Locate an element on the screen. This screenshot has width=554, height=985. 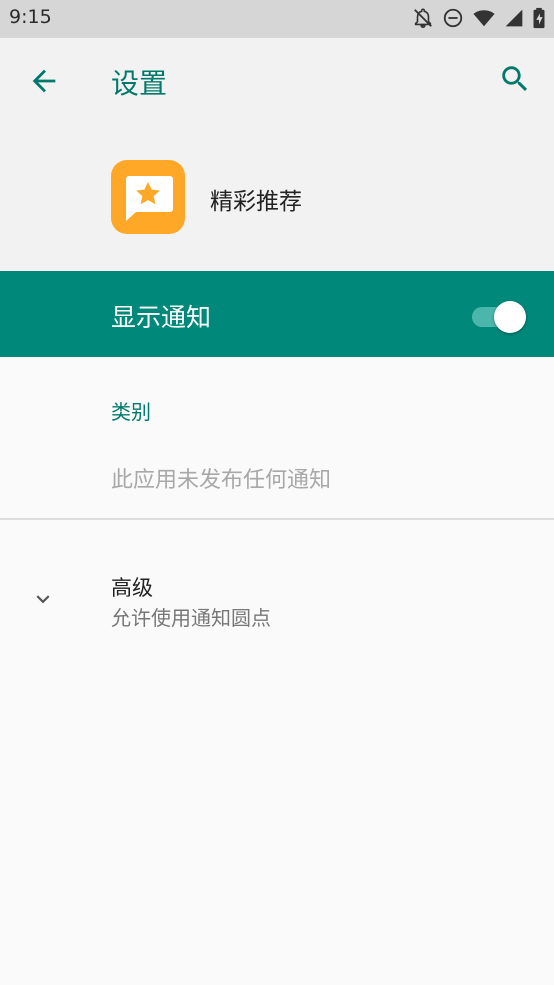
star-message-icon is located at coordinates (149, 198).